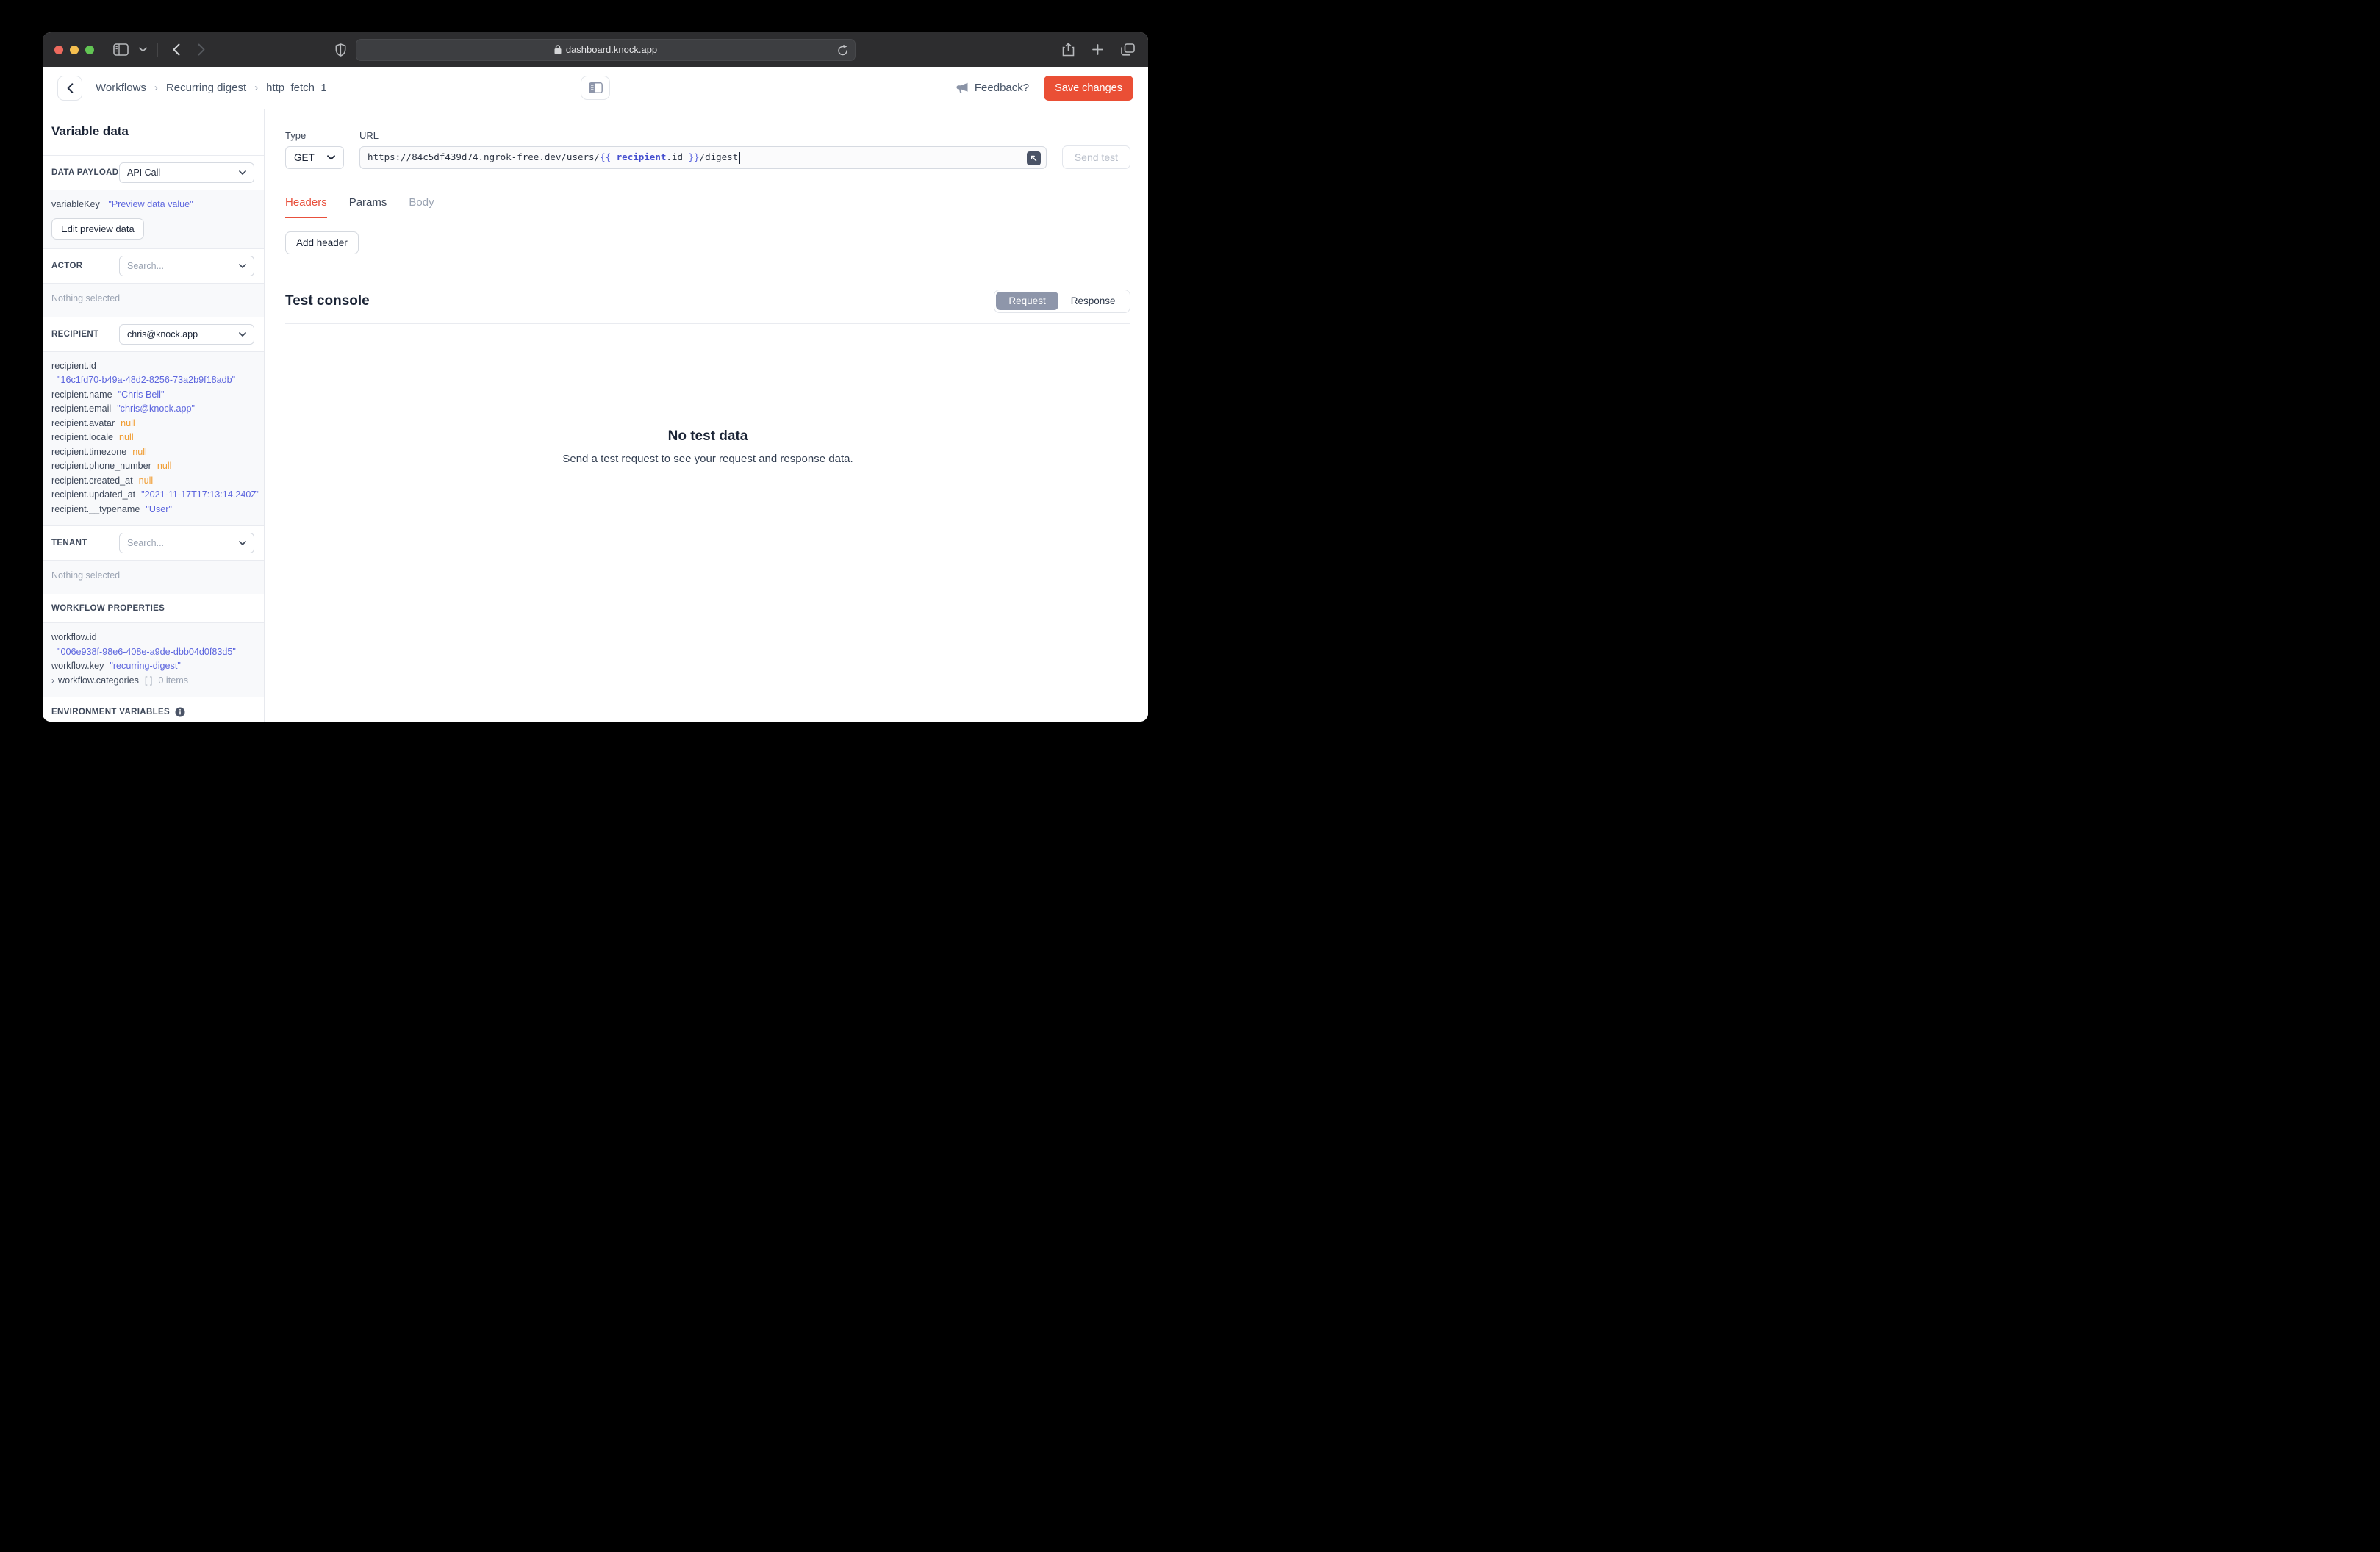 This screenshot has width=2380, height=1552. I want to click on expand-editor-icon, so click(1033, 158).